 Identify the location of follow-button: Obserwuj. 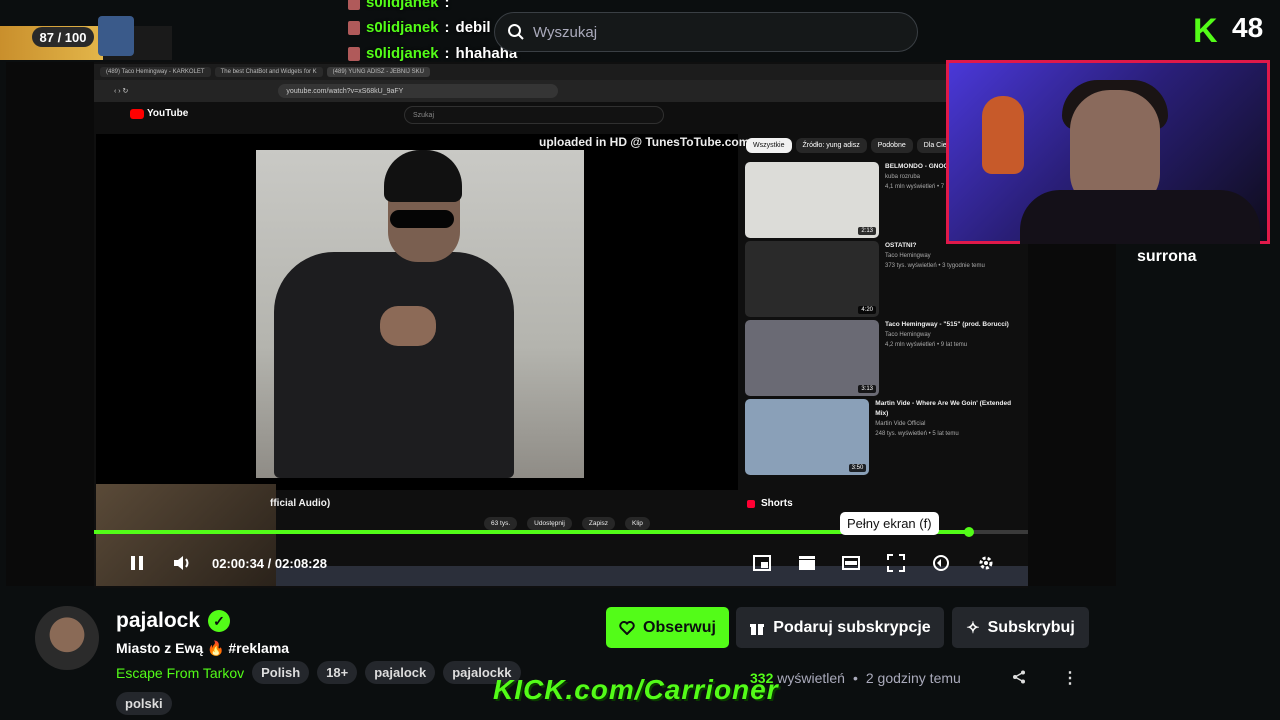
(667, 627).